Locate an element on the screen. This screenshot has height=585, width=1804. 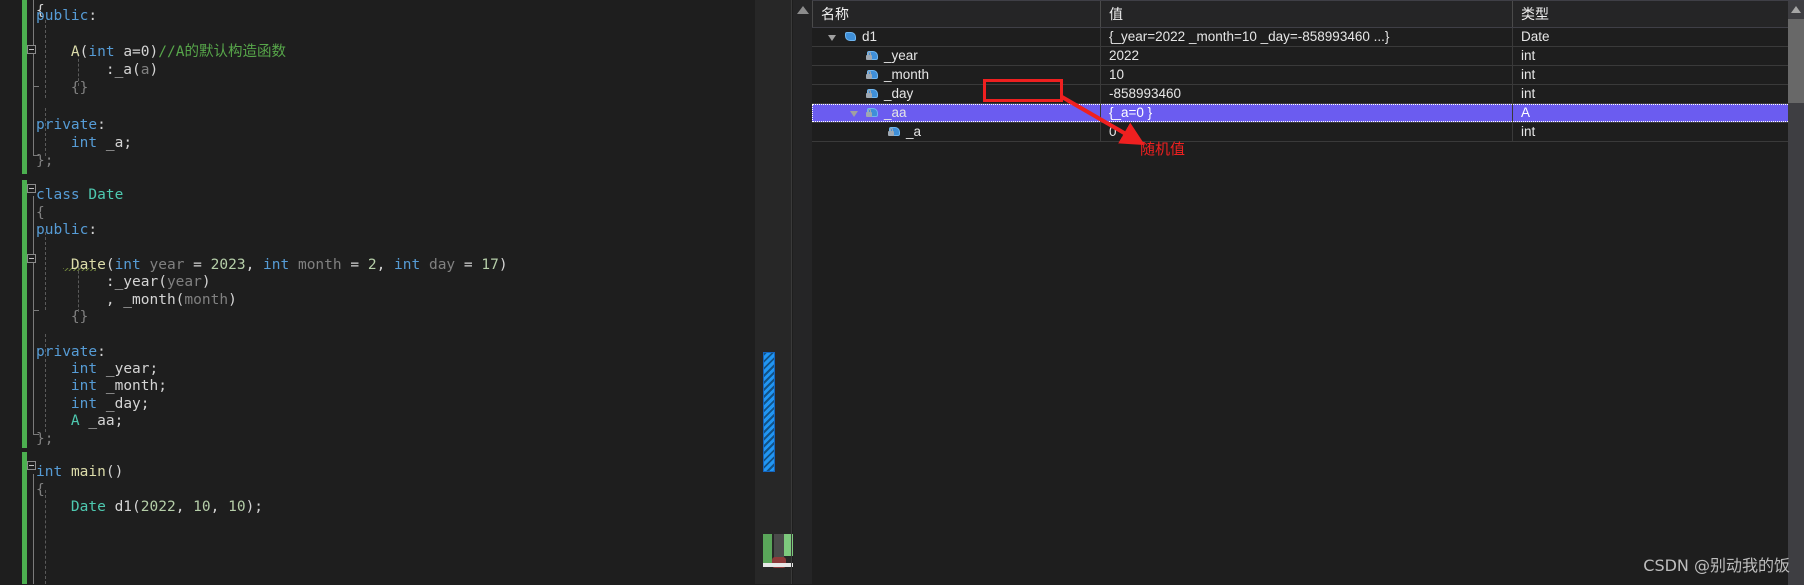
code-line: A(int a=0)//A的默认构造函数 is located at coordinates (161, 52).